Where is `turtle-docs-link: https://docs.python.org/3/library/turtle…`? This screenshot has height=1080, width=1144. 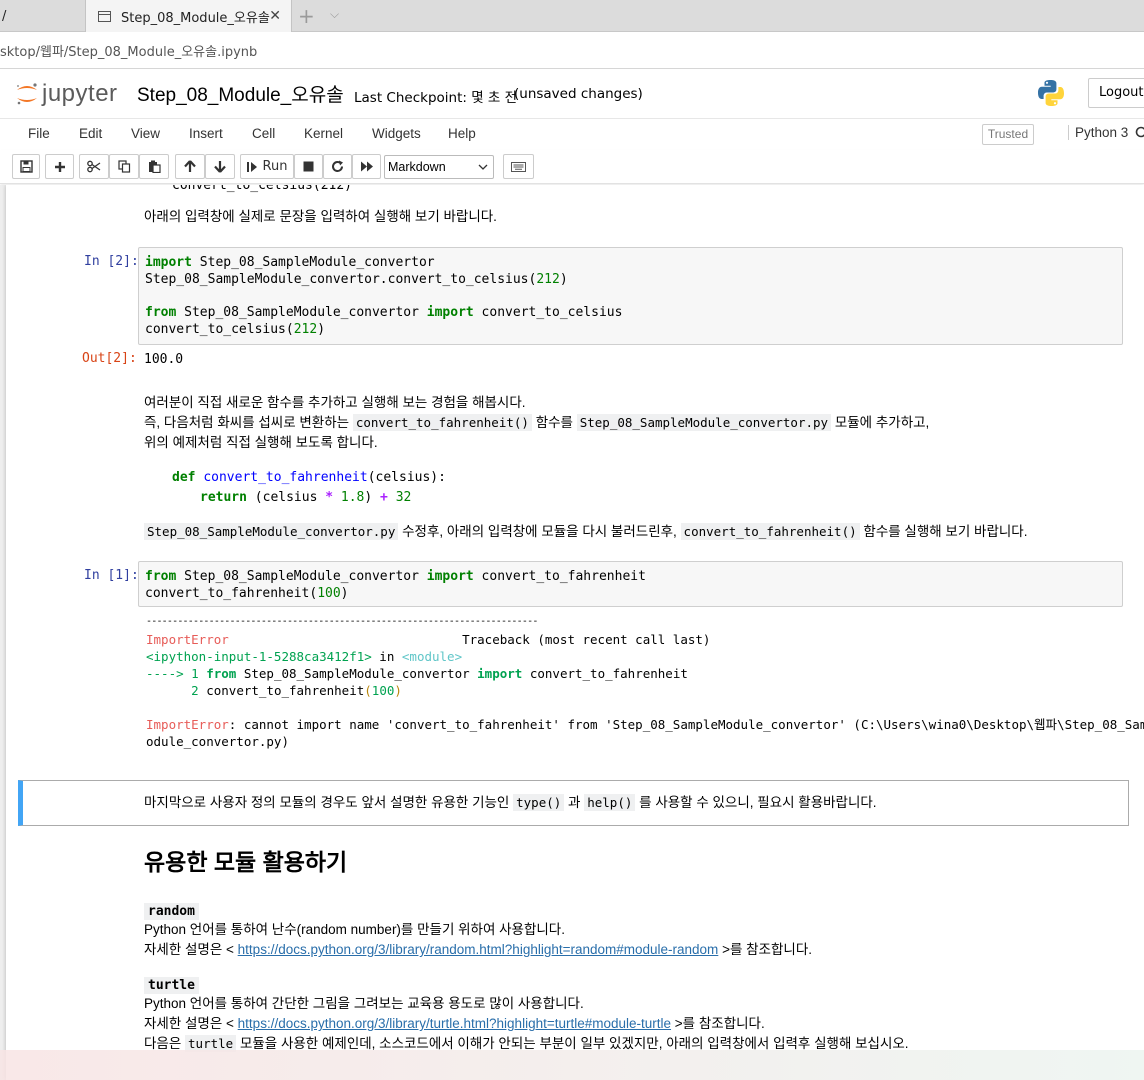
turtle-docs-link: https://docs.python.org/3/library/turtle… is located at coordinates (454, 1023).